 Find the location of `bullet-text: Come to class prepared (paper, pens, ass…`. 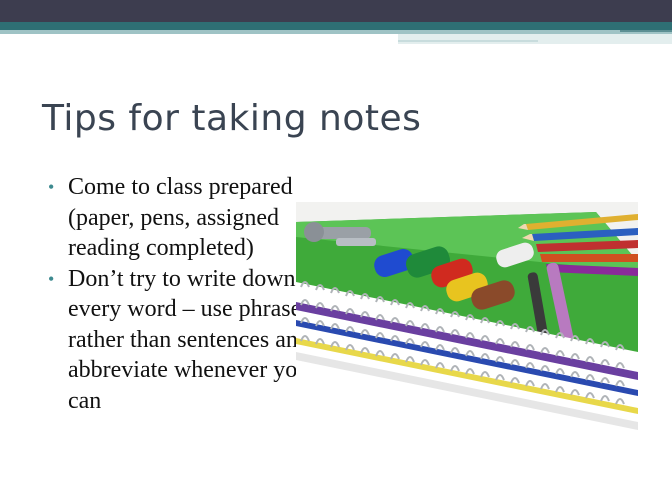

bullet-text: Come to class prepared (paper, pens, ass… is located at coordinates (180, 217).